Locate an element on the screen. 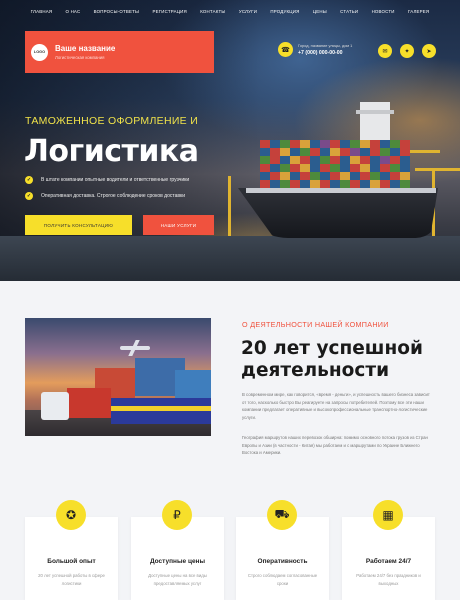 The width and height of the screenshot is (460, 600). feature-title: Оперативность is located at coordinates (282, 561).